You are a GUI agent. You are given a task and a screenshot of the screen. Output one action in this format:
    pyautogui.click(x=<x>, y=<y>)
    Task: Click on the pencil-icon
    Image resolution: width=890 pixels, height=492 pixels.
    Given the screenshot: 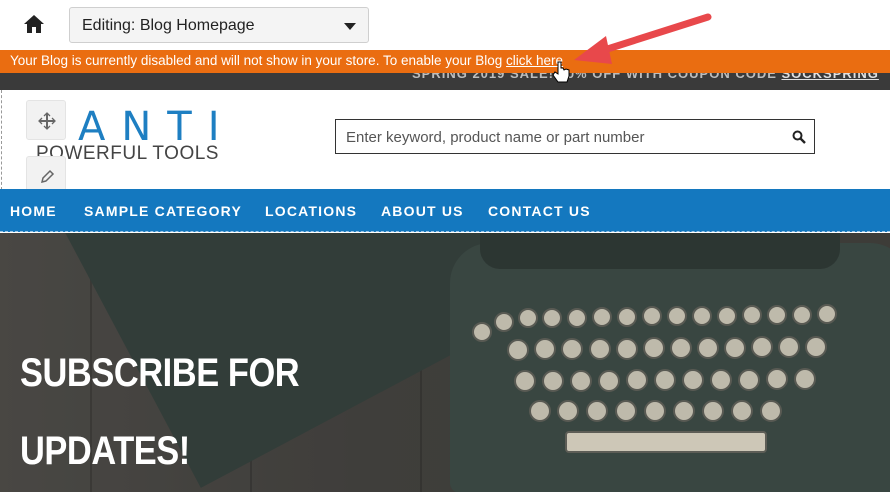 What is the action you would take?
    pyautogui.click(x=47, y=176)
    